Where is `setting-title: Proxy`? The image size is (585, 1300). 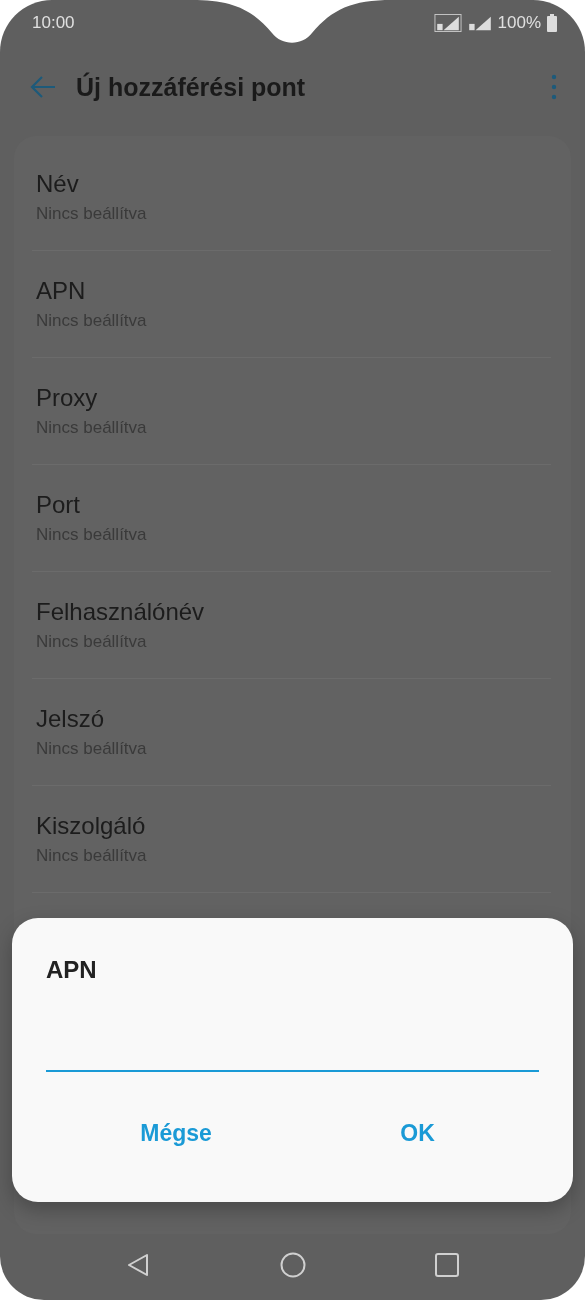
setting-title: Proxy is located at coordinates (67, 398).